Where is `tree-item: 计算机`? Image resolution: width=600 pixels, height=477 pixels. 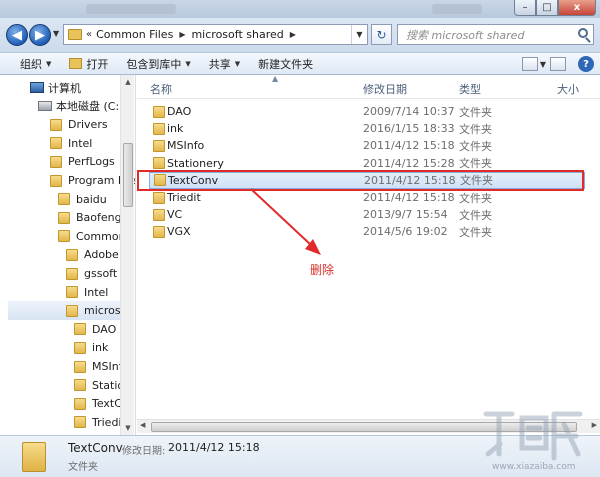 tree-item: 计算机 is located at coordinates (55, 87).